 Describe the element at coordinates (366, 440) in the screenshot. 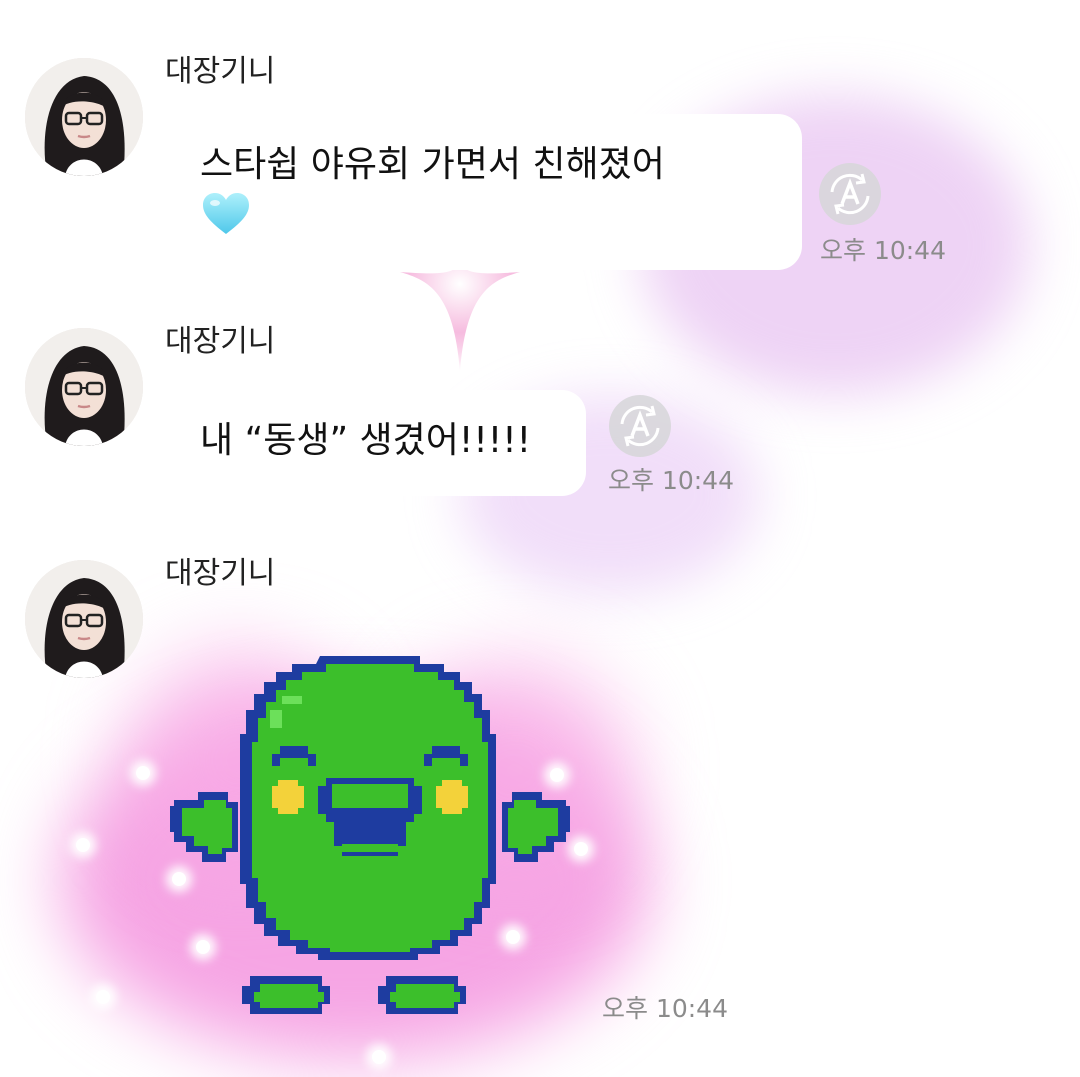

I see `message-text: 내 “동생” 생겼어!!!!!` at that location.